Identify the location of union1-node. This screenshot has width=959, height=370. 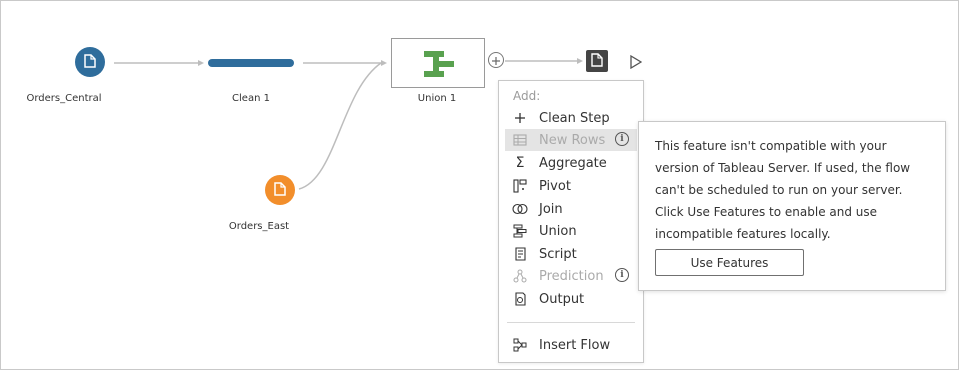
(438, 63).